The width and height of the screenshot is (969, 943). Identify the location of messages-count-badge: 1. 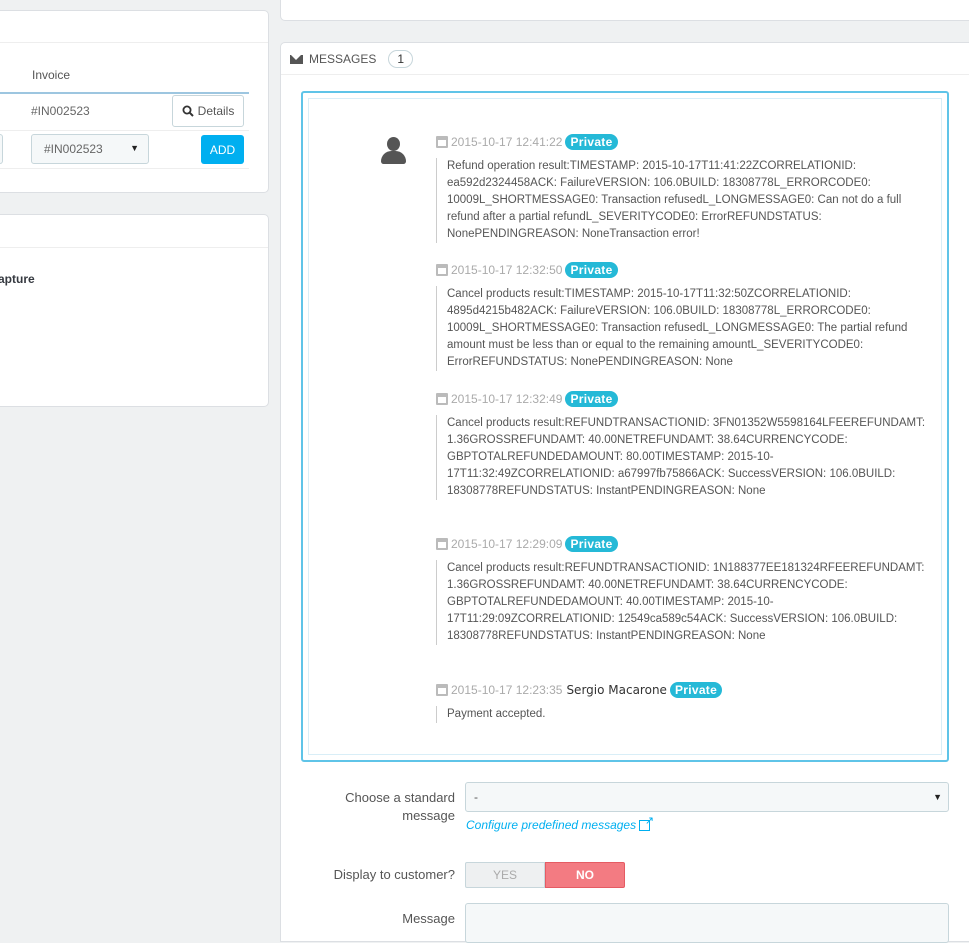
(401, 59).